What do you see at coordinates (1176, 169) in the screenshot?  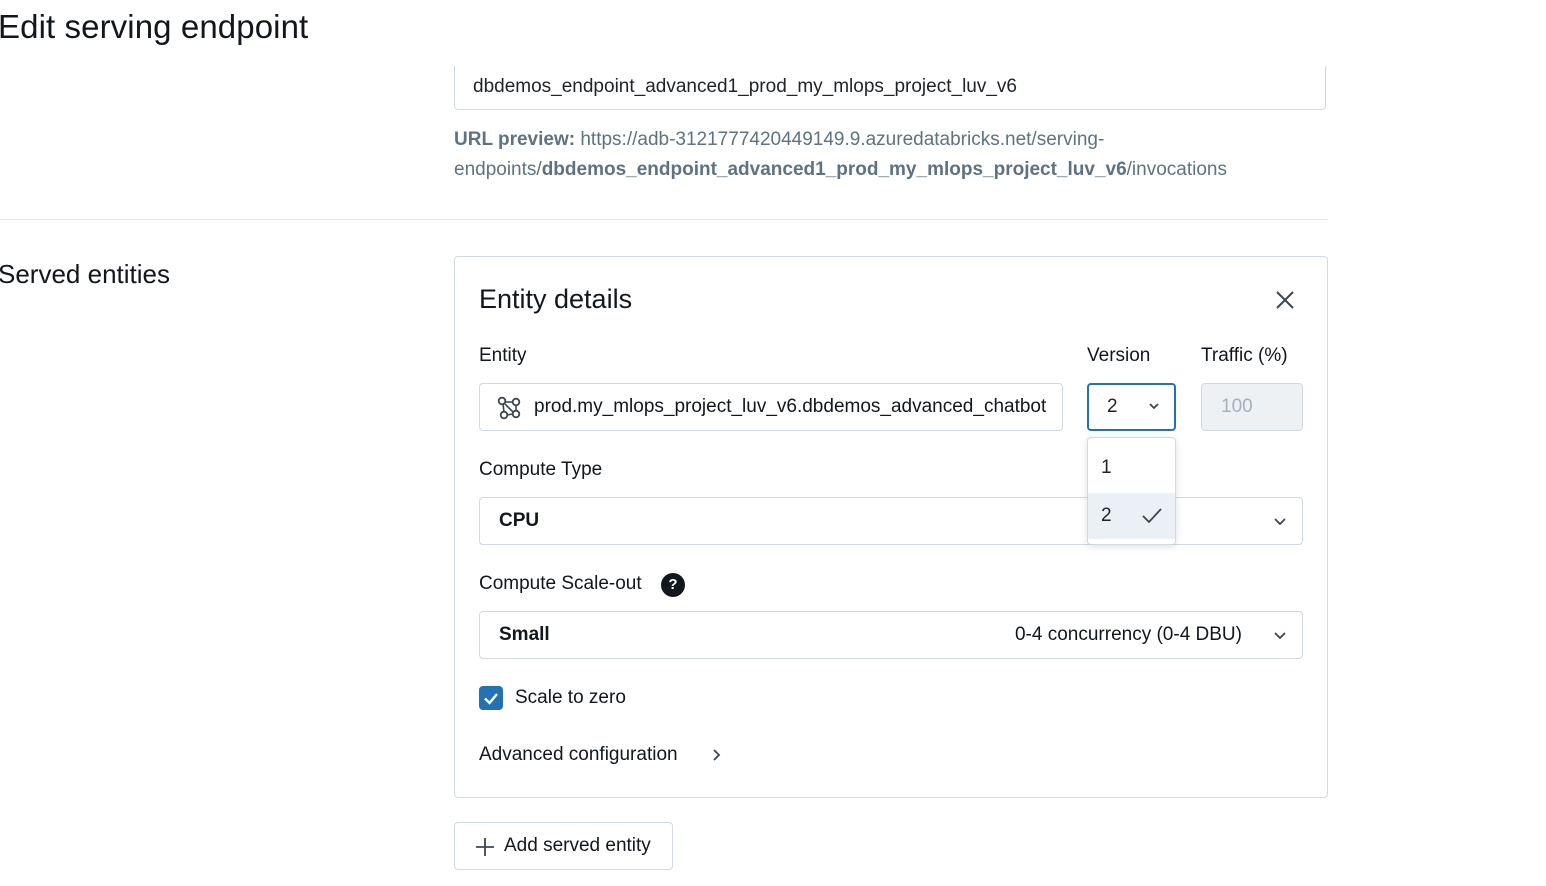 I see `url-suffix: /invocations` at bounding box center [1176, 169].